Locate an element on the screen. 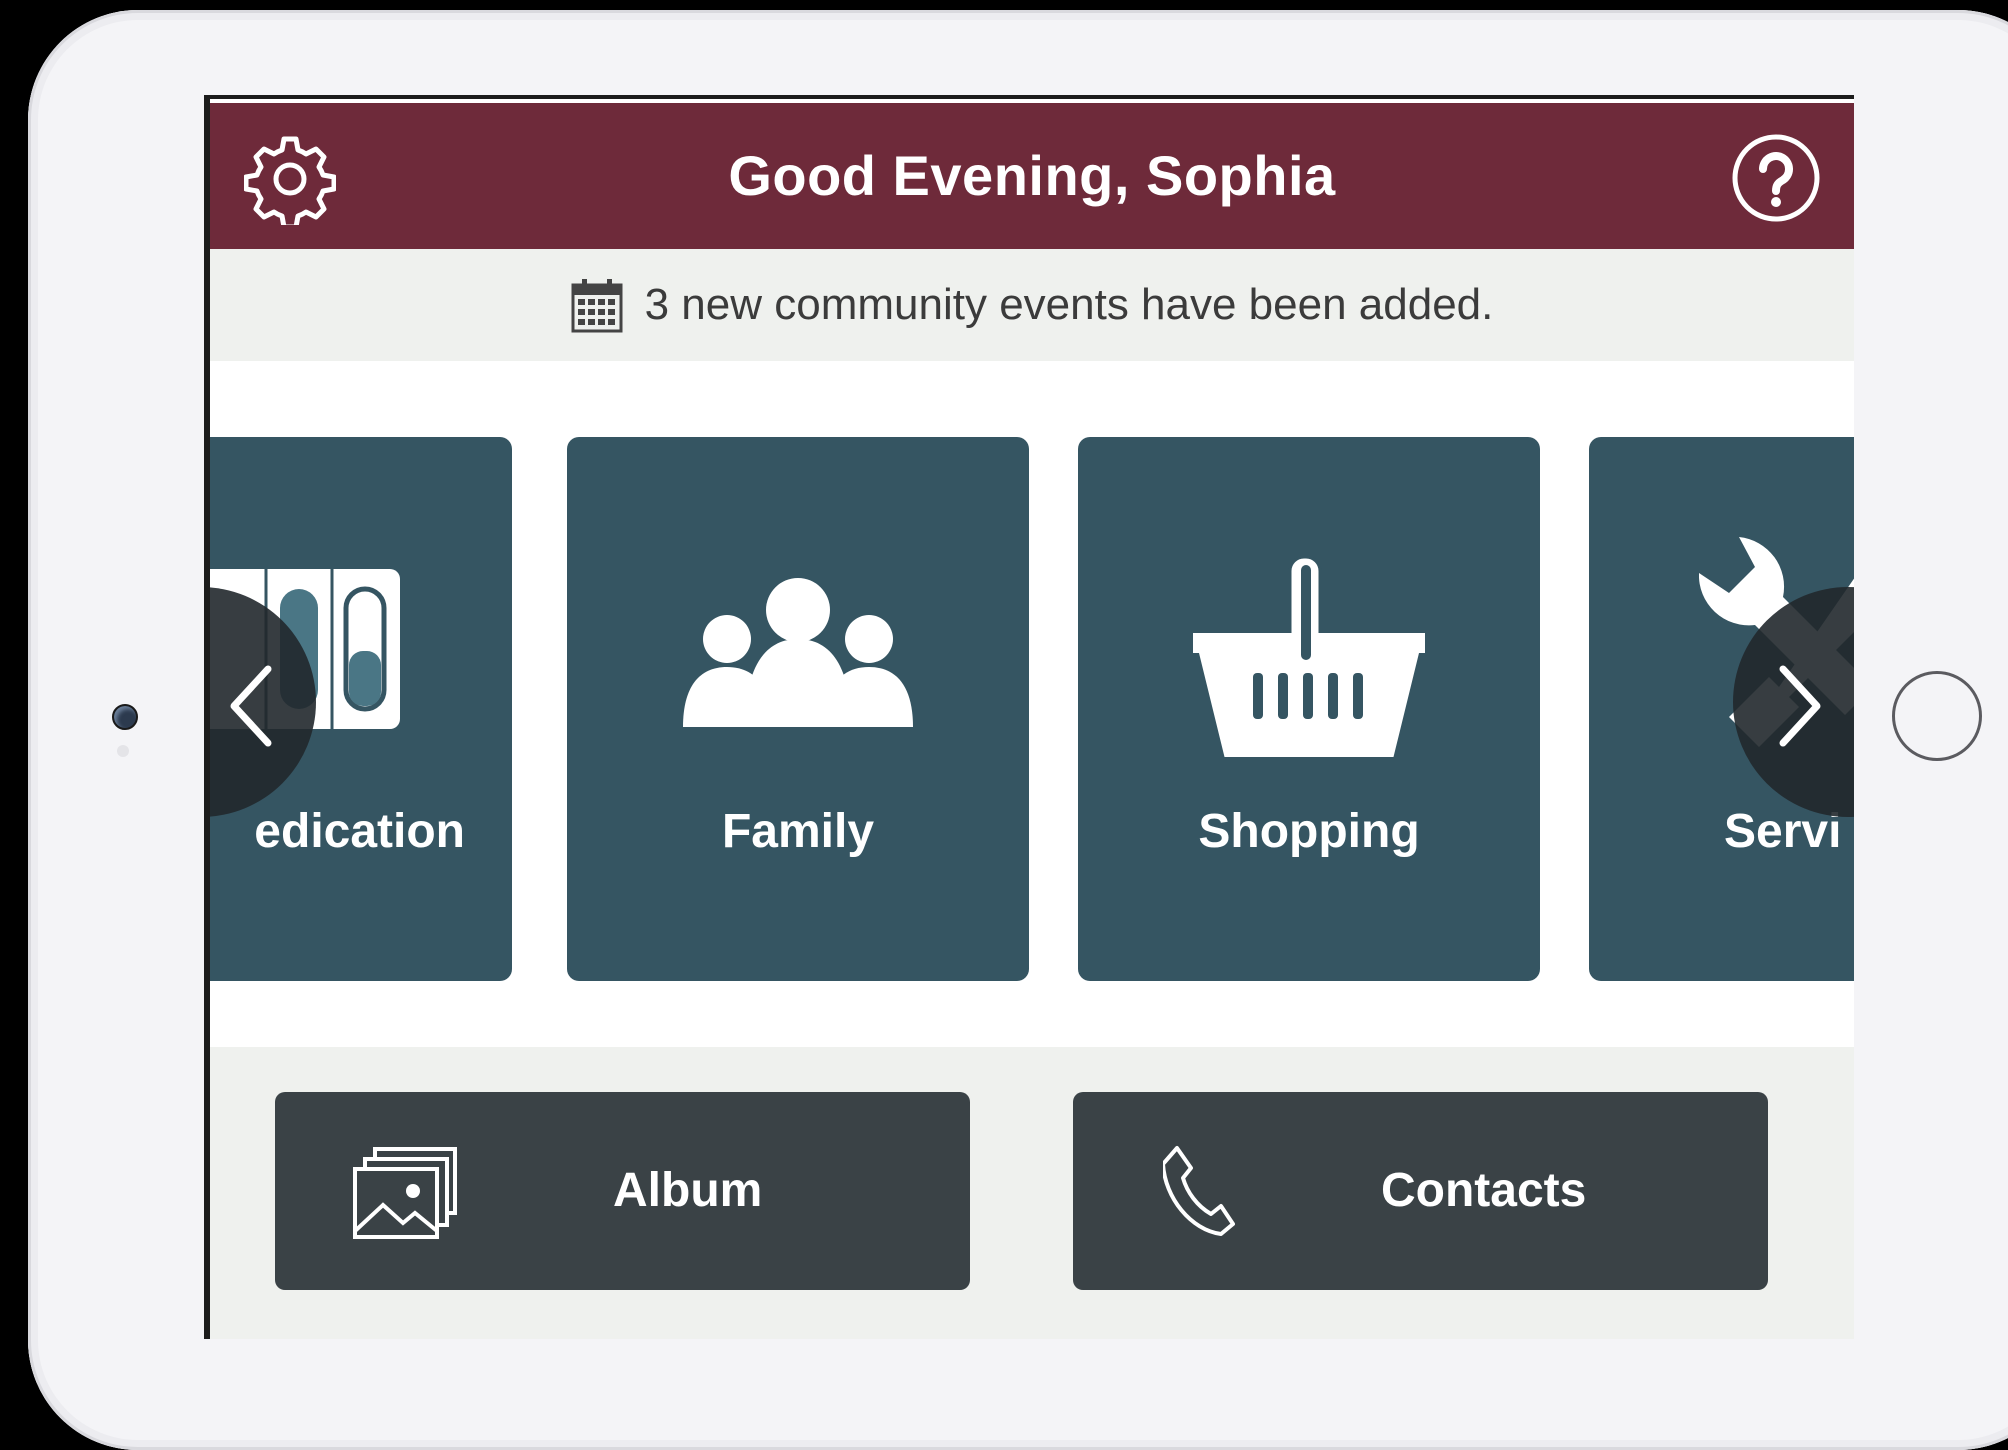 This screenshot has width=2008, height=1450. tile-label-family: Family is located at coordinates (798, 831).